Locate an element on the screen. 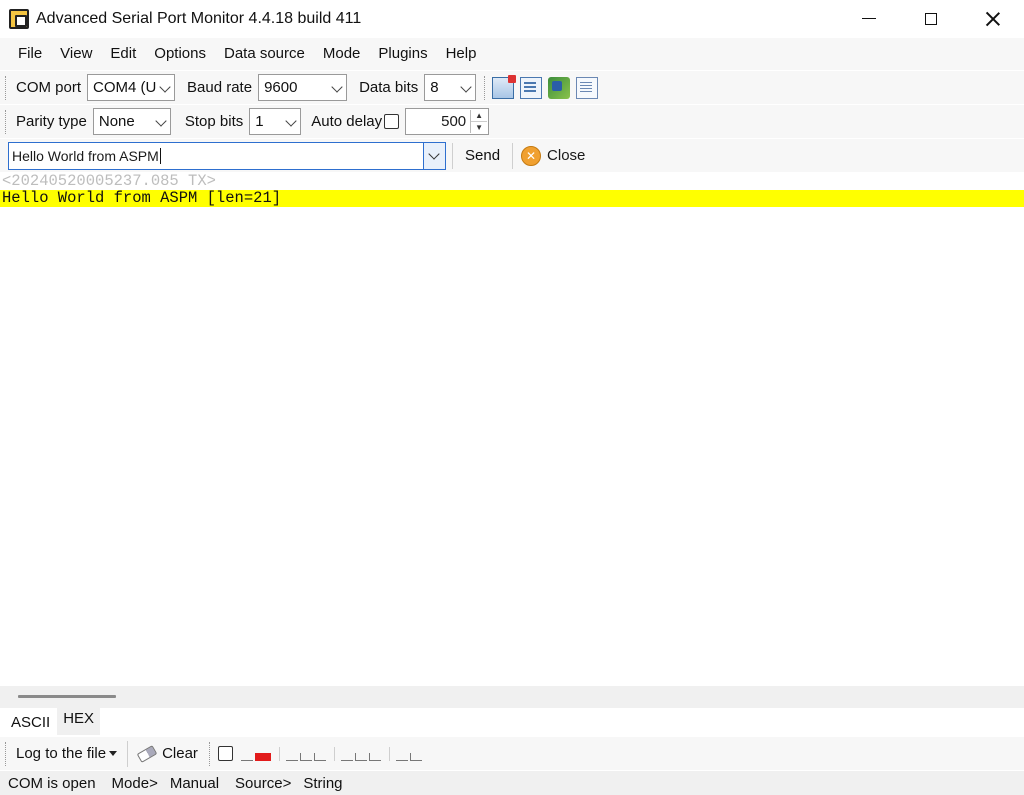 This screenshot has height=795, width=1024. arrow-down-icon: ▼ is located at coordinates (479, 127).